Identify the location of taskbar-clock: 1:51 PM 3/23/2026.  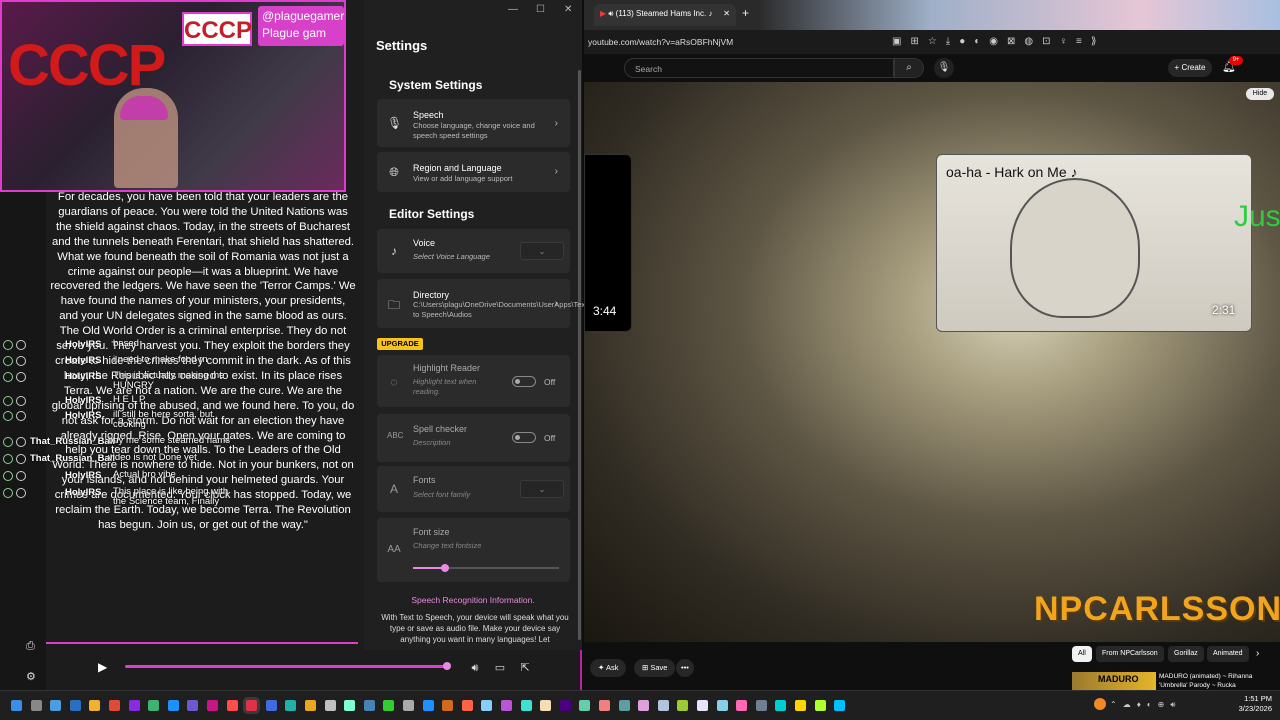
(1247, 704).